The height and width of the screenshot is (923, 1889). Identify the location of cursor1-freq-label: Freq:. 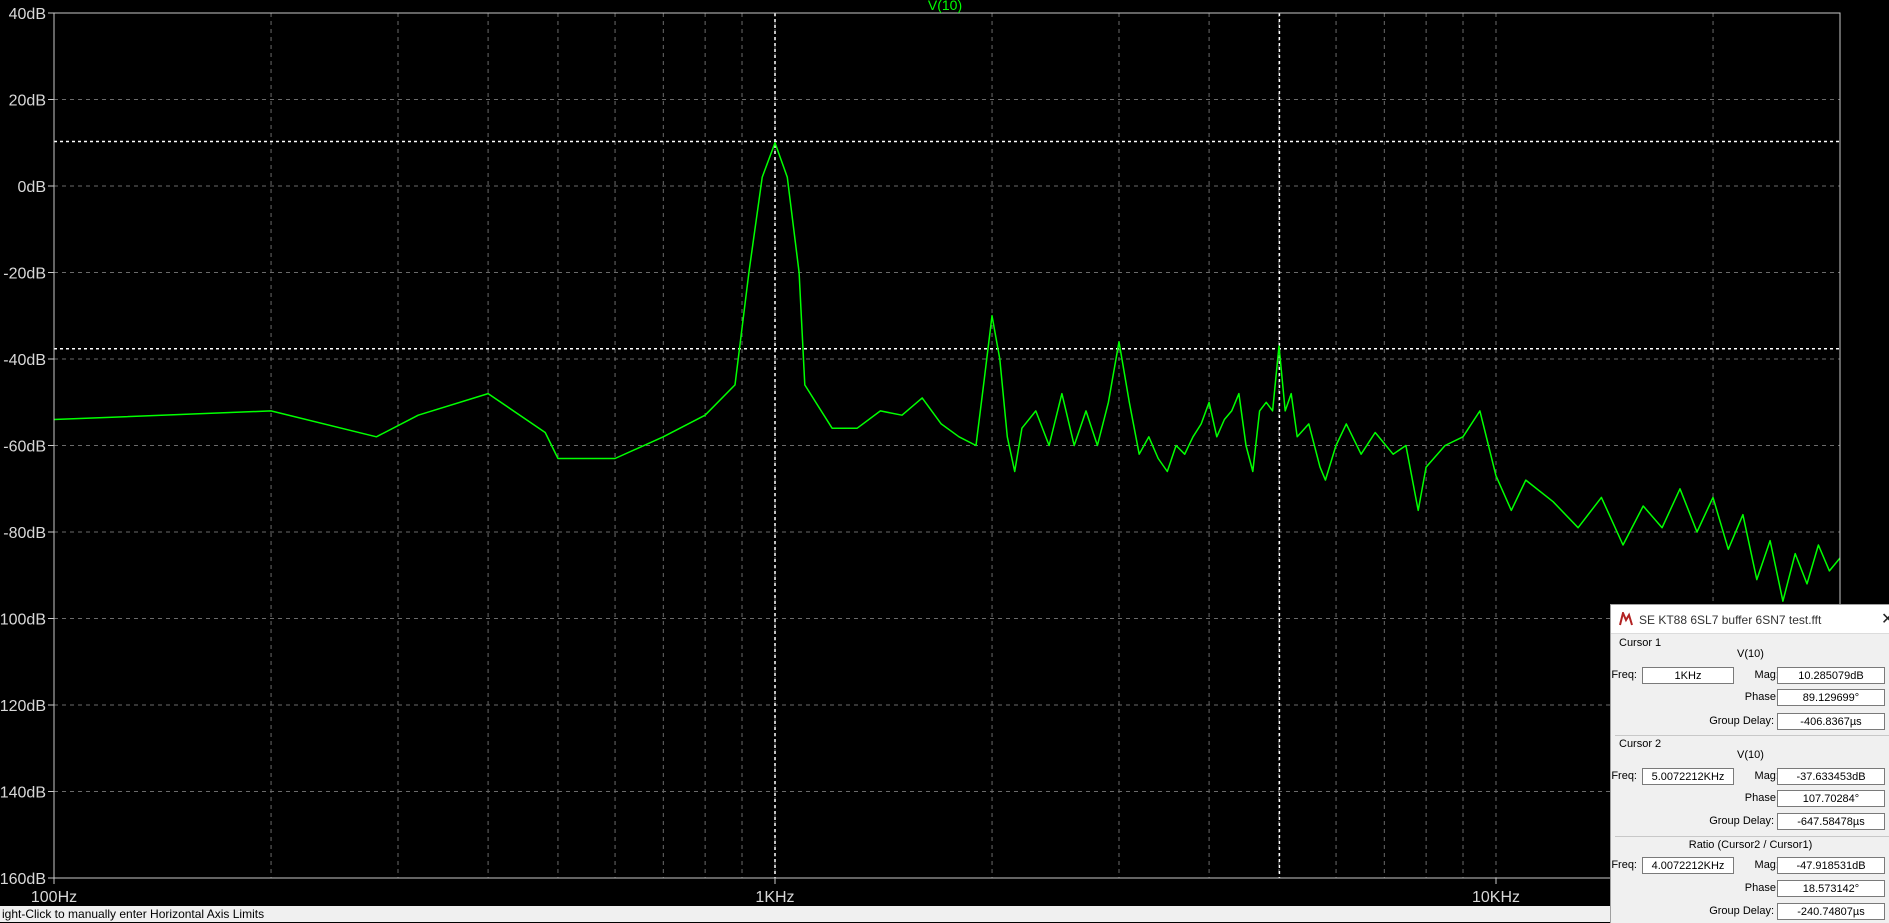
(1624, 675).